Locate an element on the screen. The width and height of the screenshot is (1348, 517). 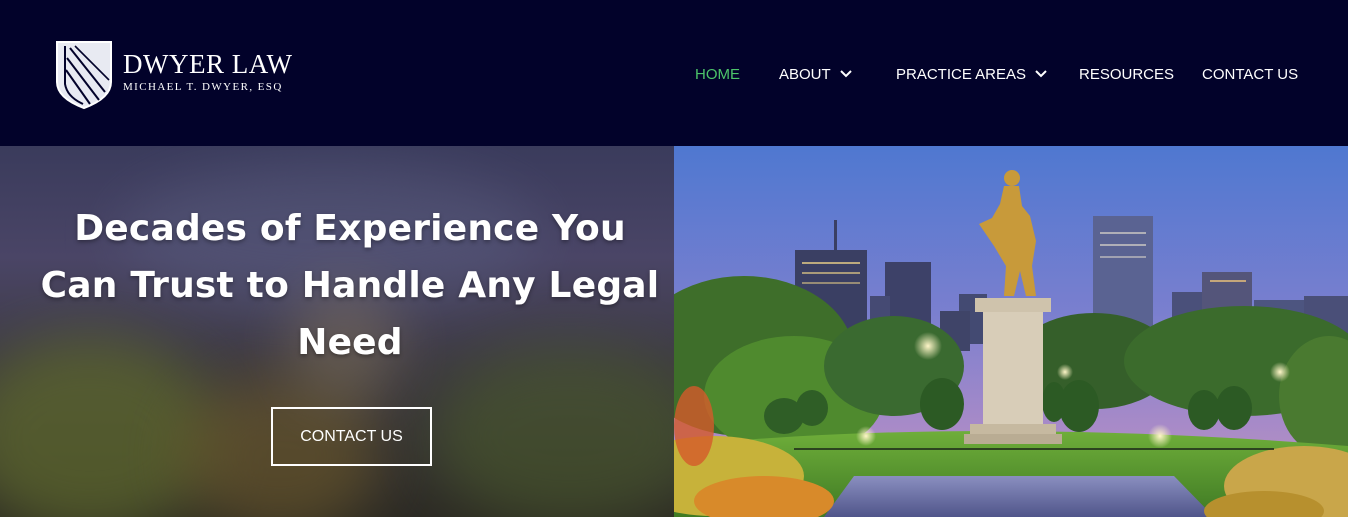
nav-item-label: RESOURCES is located at coordinates (1127, 74).